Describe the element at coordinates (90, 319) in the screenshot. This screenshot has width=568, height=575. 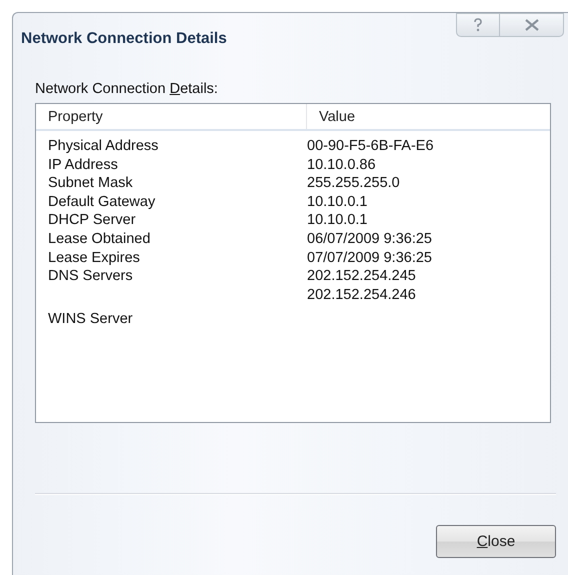
I see `property-cell-text: WINS Server` at that location.